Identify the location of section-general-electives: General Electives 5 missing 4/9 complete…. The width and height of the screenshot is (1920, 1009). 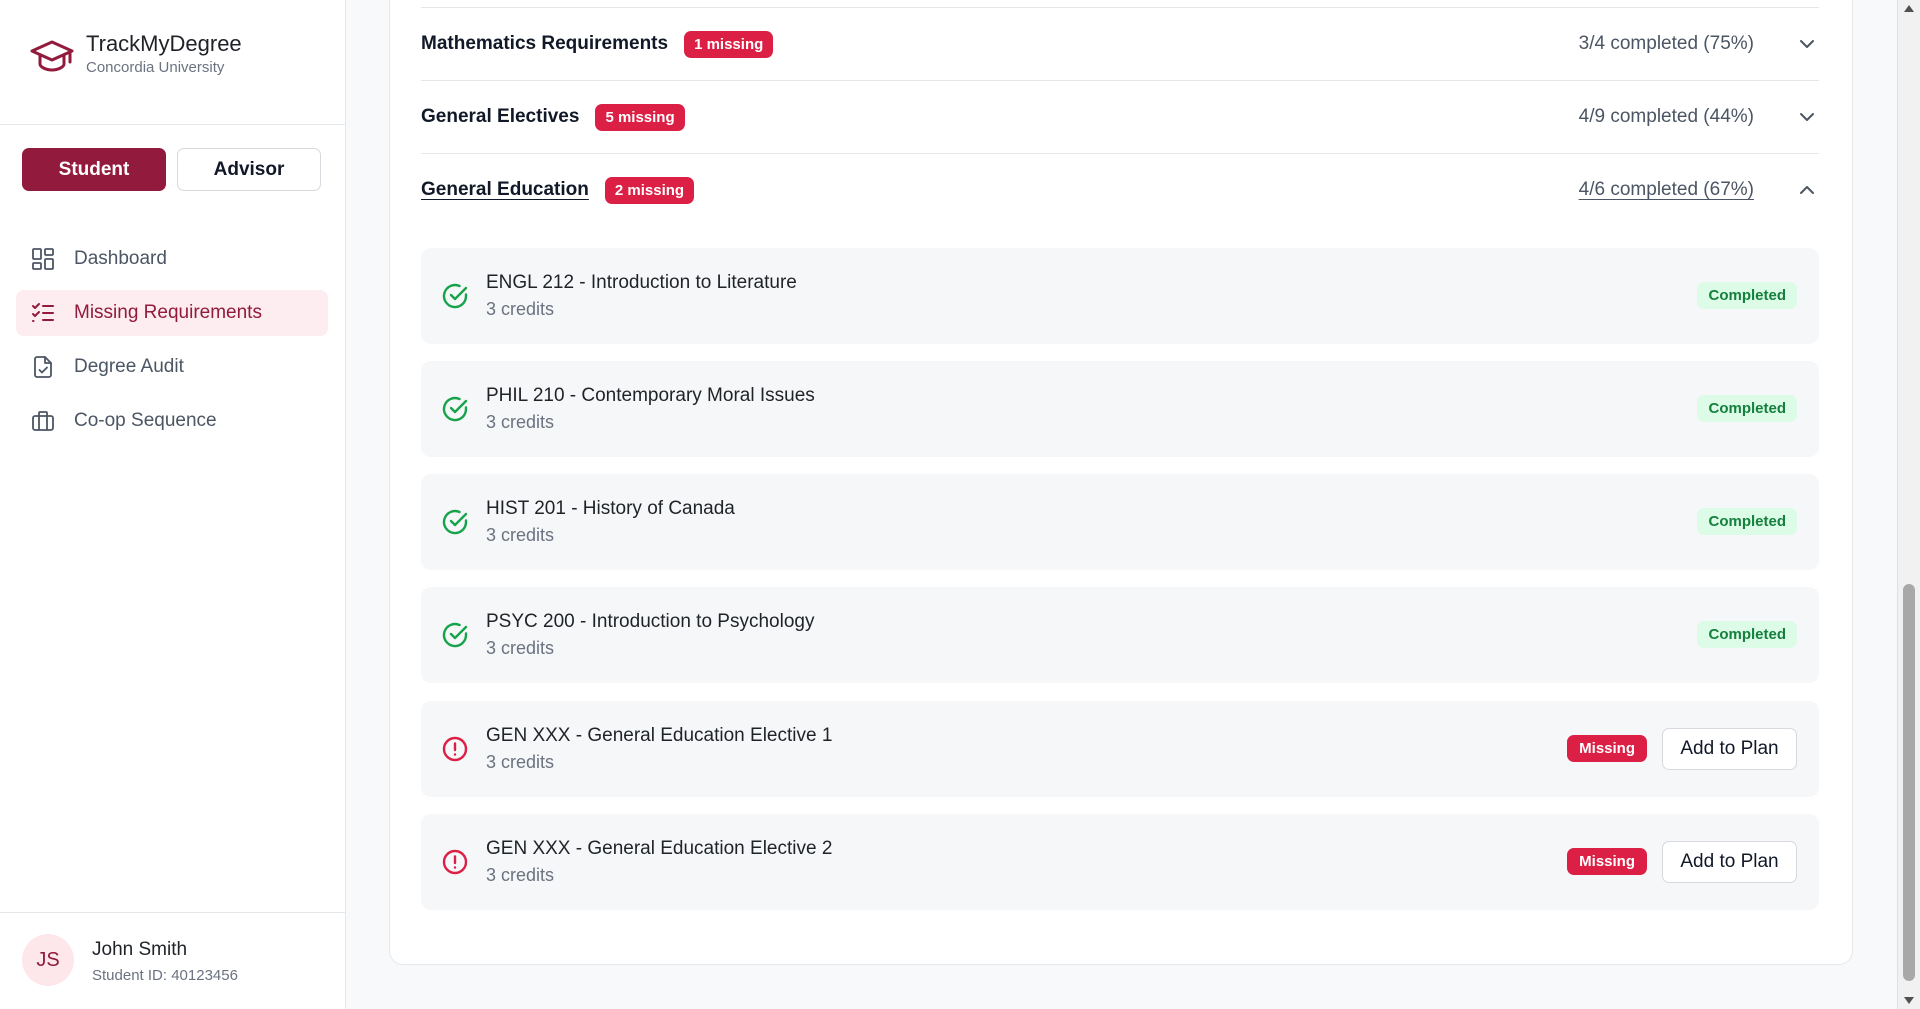
(1120, 116).